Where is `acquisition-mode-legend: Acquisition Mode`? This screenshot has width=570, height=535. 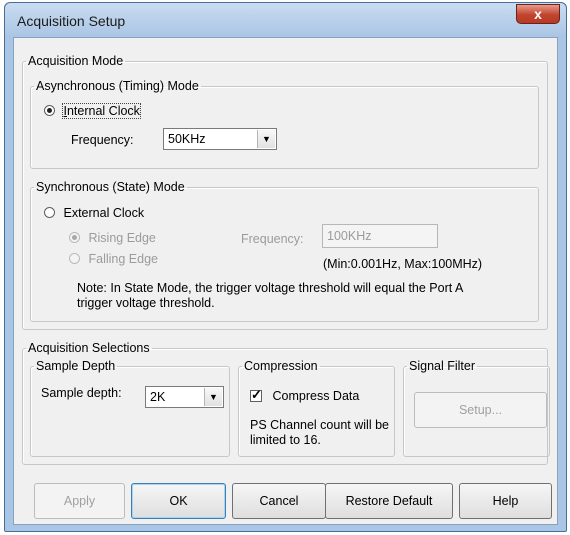
acquisition-mode-legend: Acquisition Mode is located at coordinates (76, 61).